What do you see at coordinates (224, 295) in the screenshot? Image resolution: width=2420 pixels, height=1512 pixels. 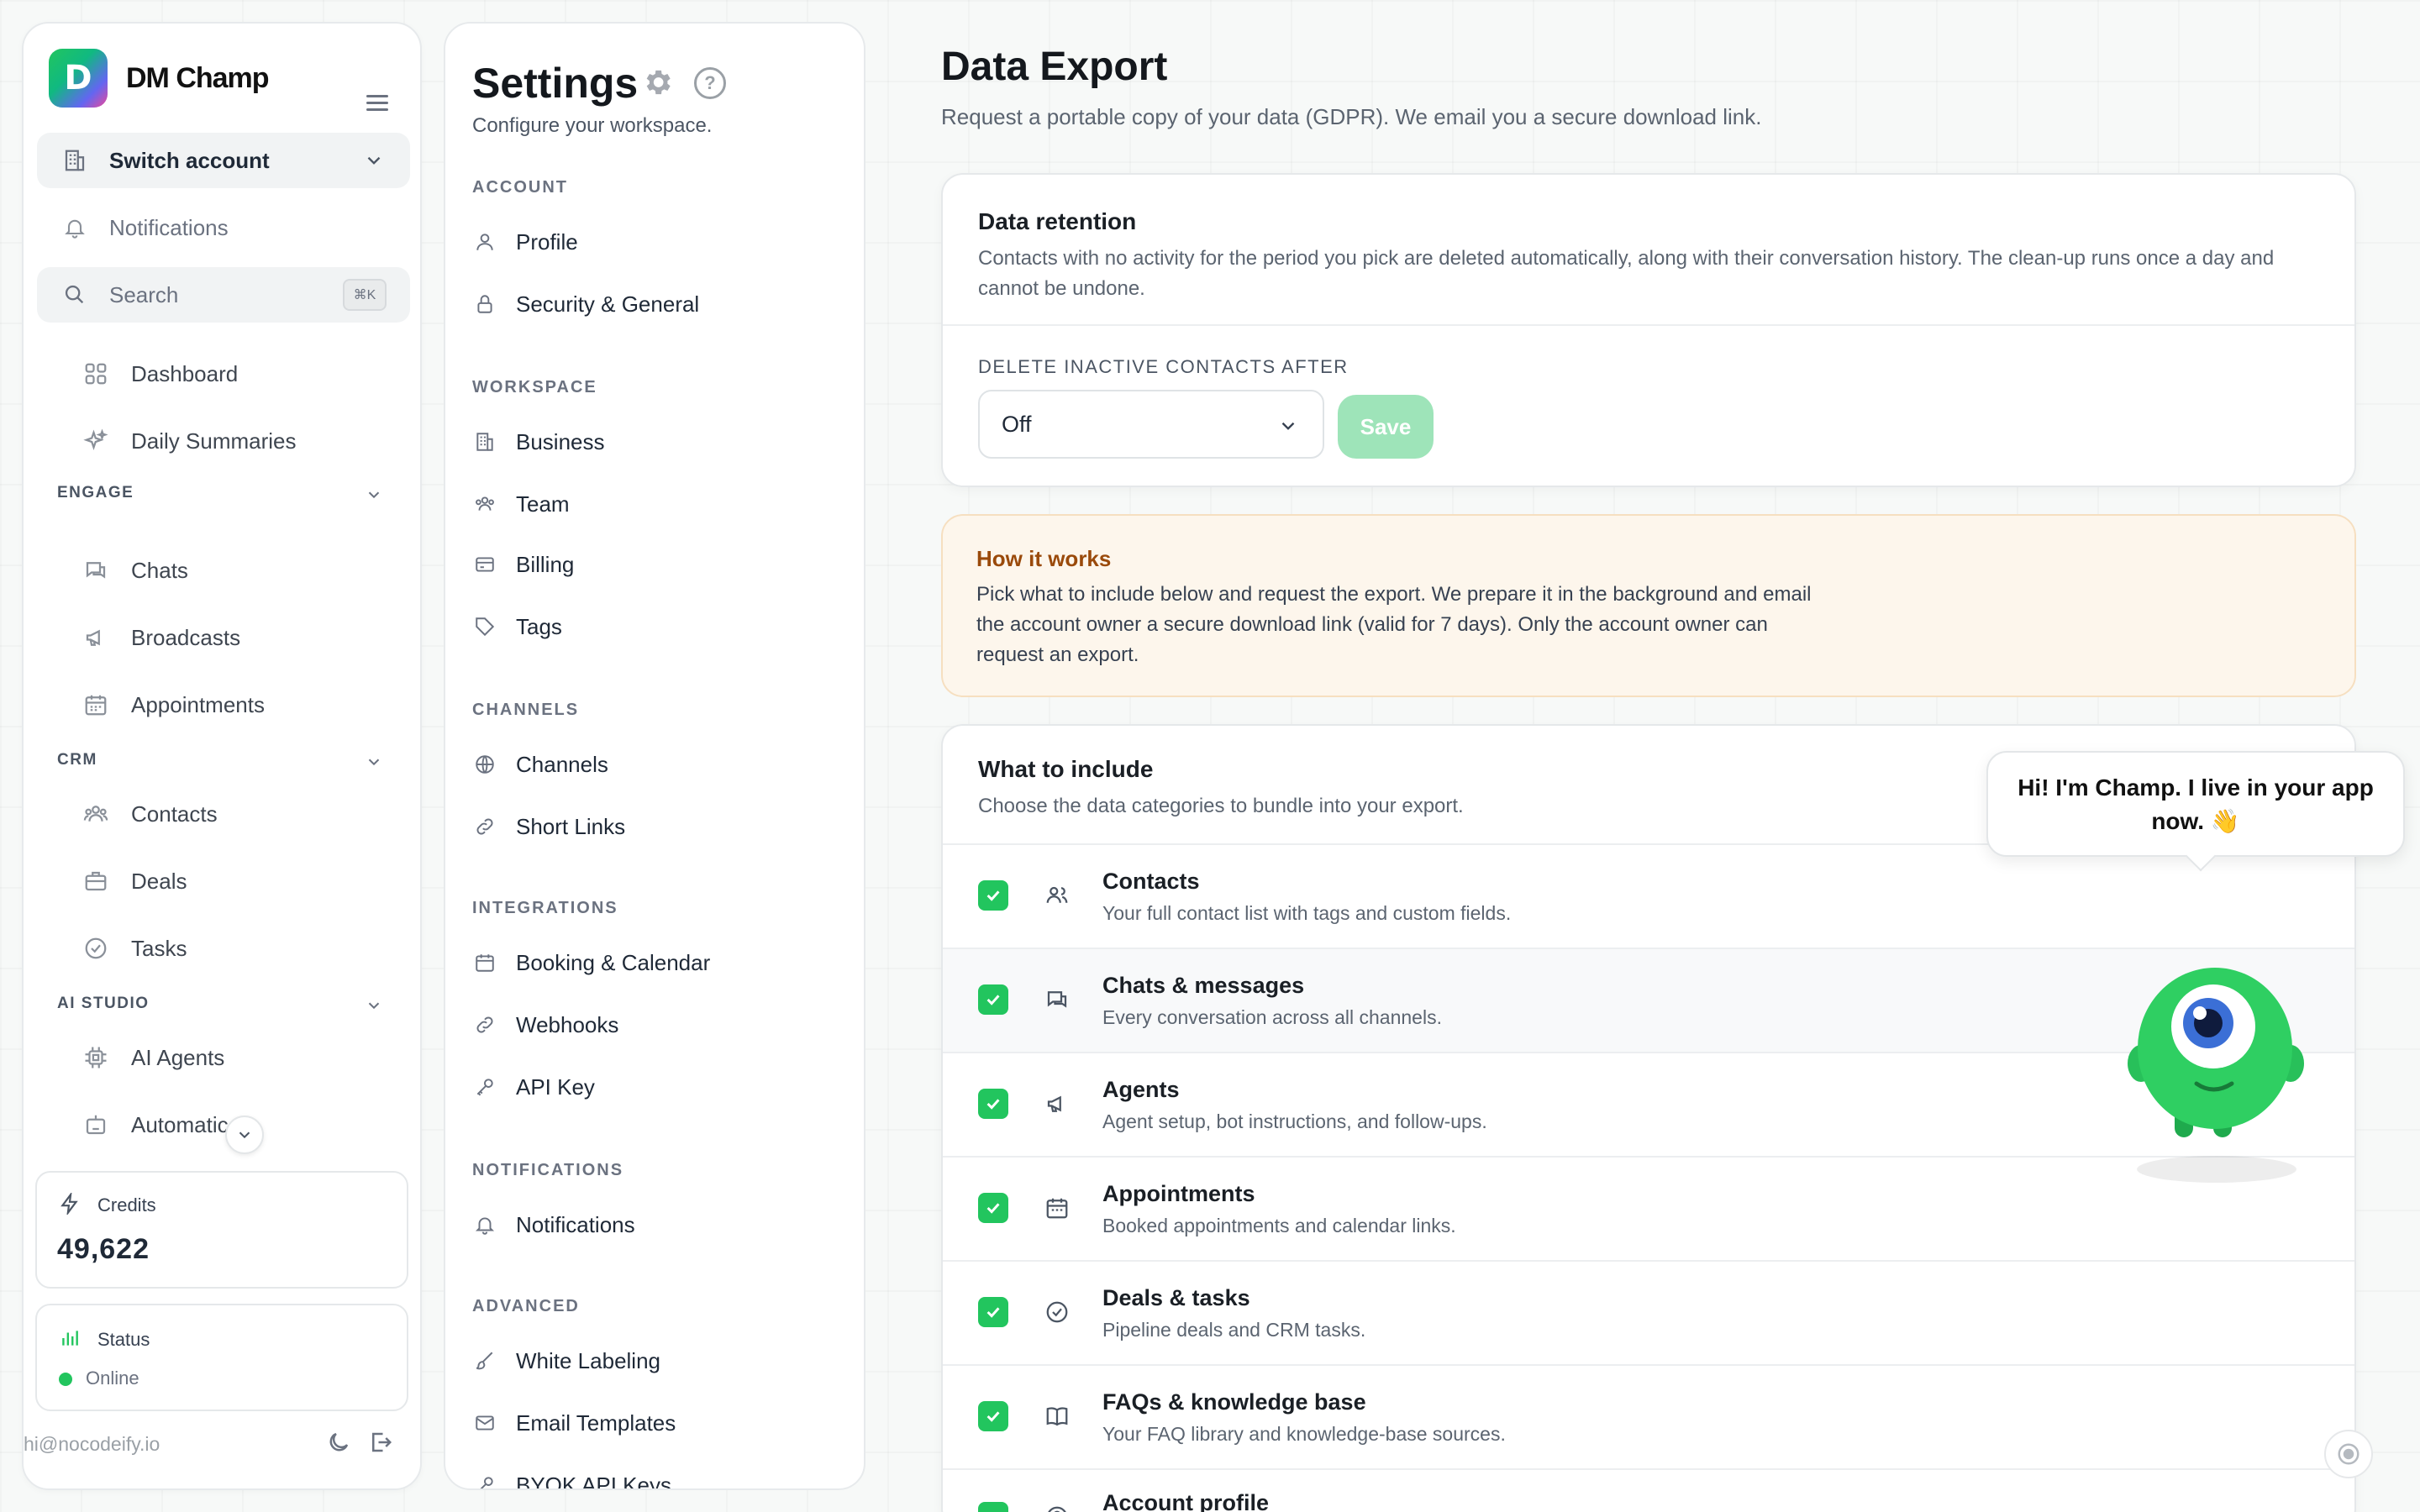 I see `search-input: Search ⌘K` at bounding box center [224, 295].